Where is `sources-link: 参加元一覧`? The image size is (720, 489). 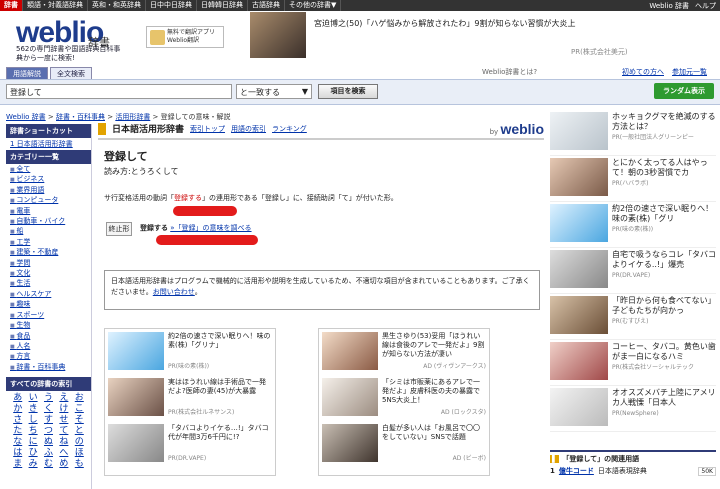 sources-link: 参加元一覧 is located at coordinates (689, 72).